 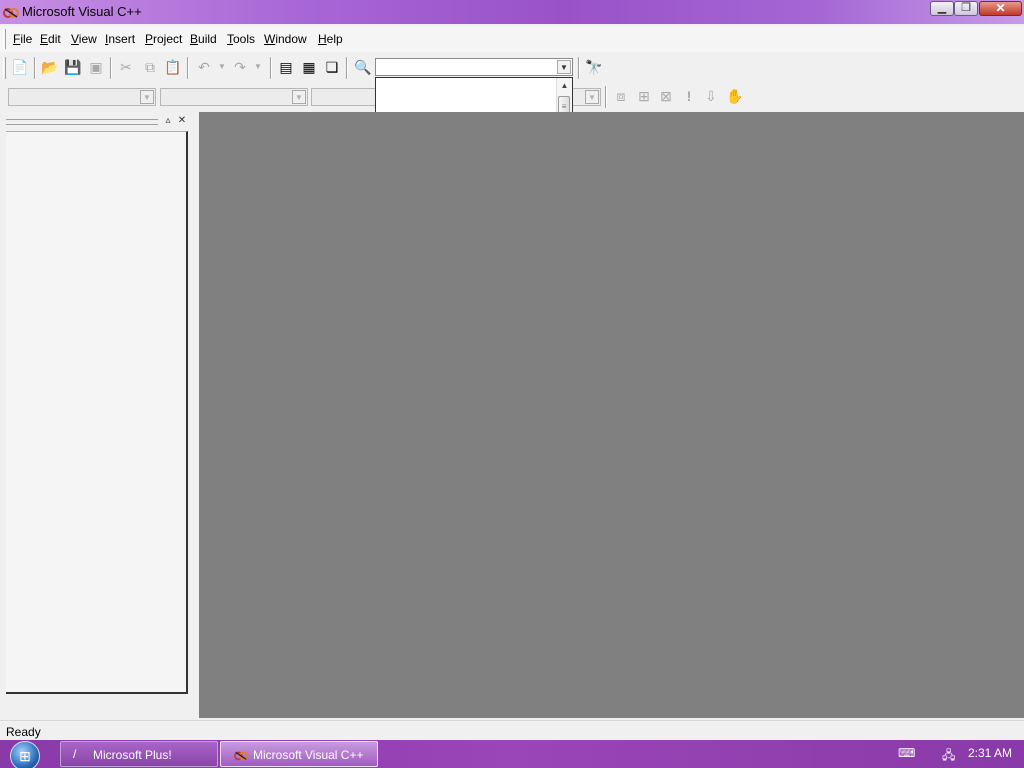 What do you see at coordinates (75, 39) in the screenshot?
I see `menu-view-accel: V` at bounding box center [75, 39].